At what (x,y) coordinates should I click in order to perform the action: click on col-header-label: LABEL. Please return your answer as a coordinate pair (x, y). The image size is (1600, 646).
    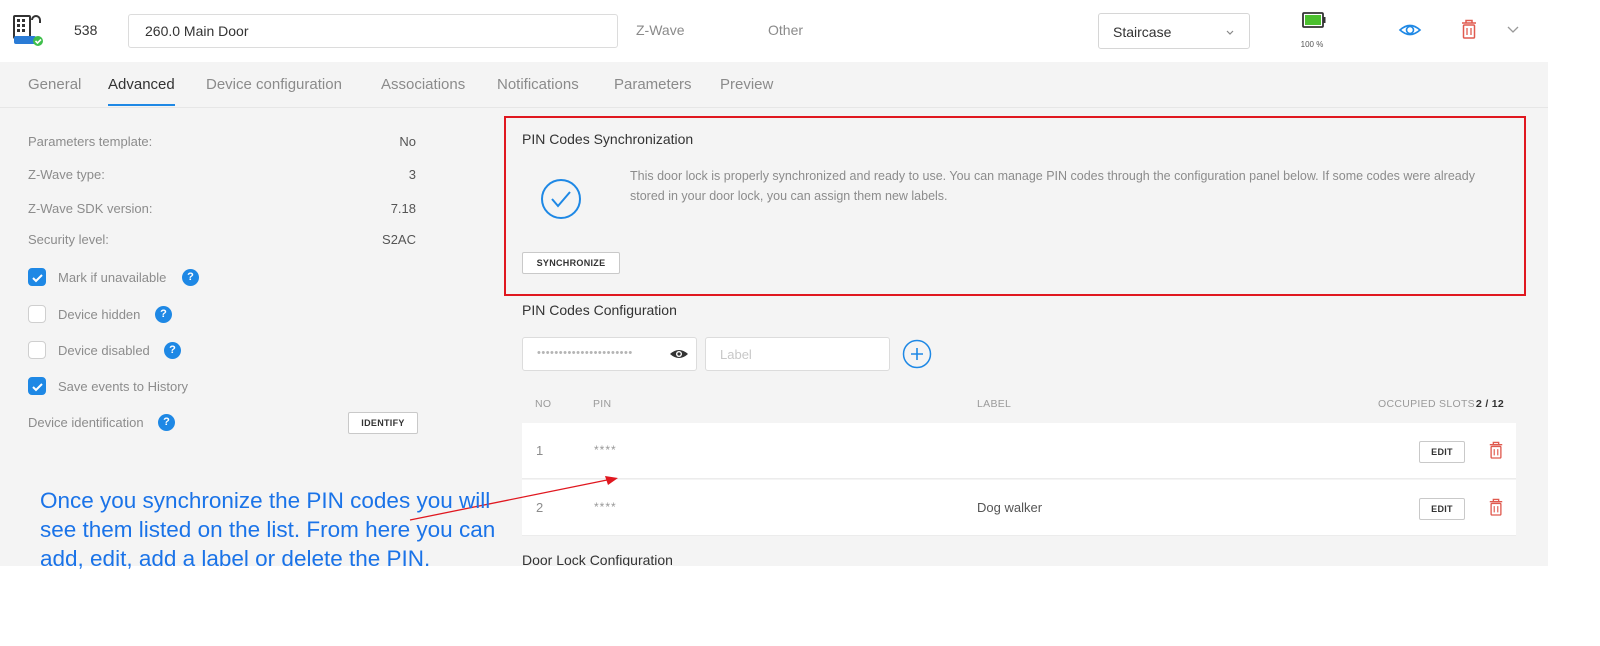
    Looking at the image, I should click on (994, 404).